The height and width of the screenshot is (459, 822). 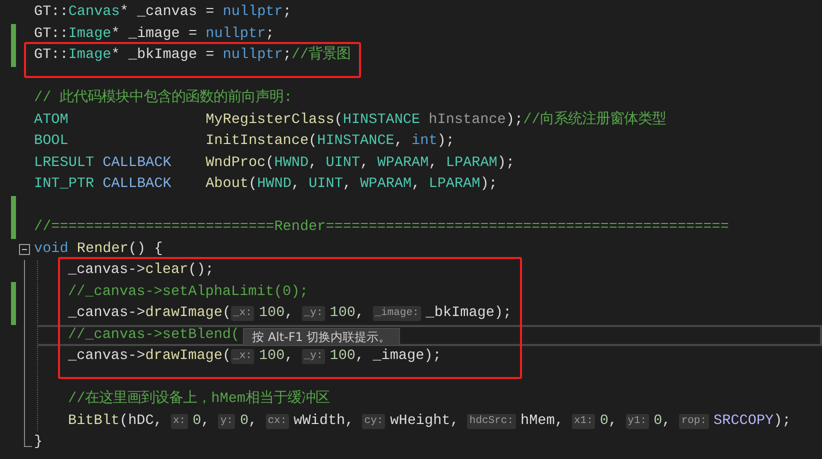 What do you see at coordinates (266, 184) in the screenshot?
I see `code-line: INT_PTR CALLBACK About(HWND, UINT, WPARAM, LPARAM);` at bounding box center [266, 184].